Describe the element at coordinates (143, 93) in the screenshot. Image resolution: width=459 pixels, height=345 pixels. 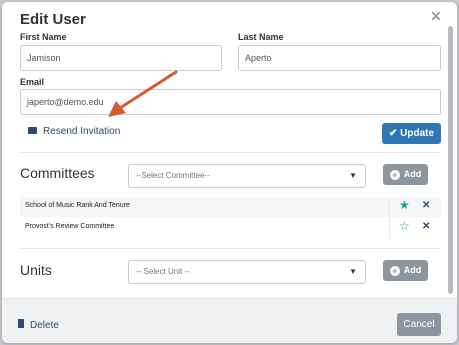
I see `annotation-arrow` at that location.